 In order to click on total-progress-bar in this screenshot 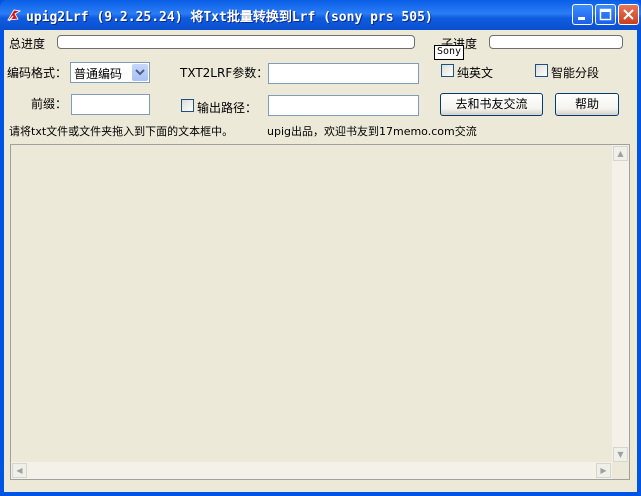, I will do `click(236, 42)`.